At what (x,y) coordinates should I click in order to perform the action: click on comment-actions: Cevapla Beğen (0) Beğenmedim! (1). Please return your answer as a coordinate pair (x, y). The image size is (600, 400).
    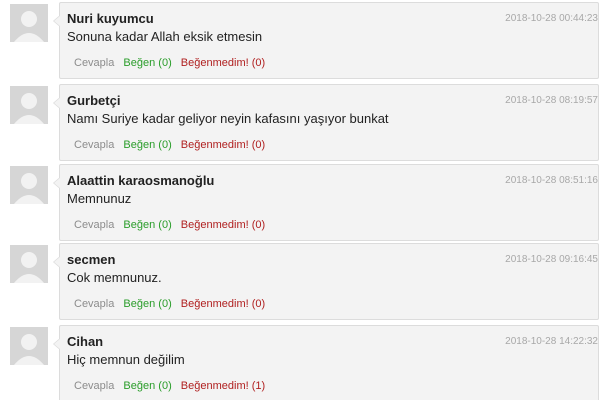
    Looking at the image, I should click on (172, 386).